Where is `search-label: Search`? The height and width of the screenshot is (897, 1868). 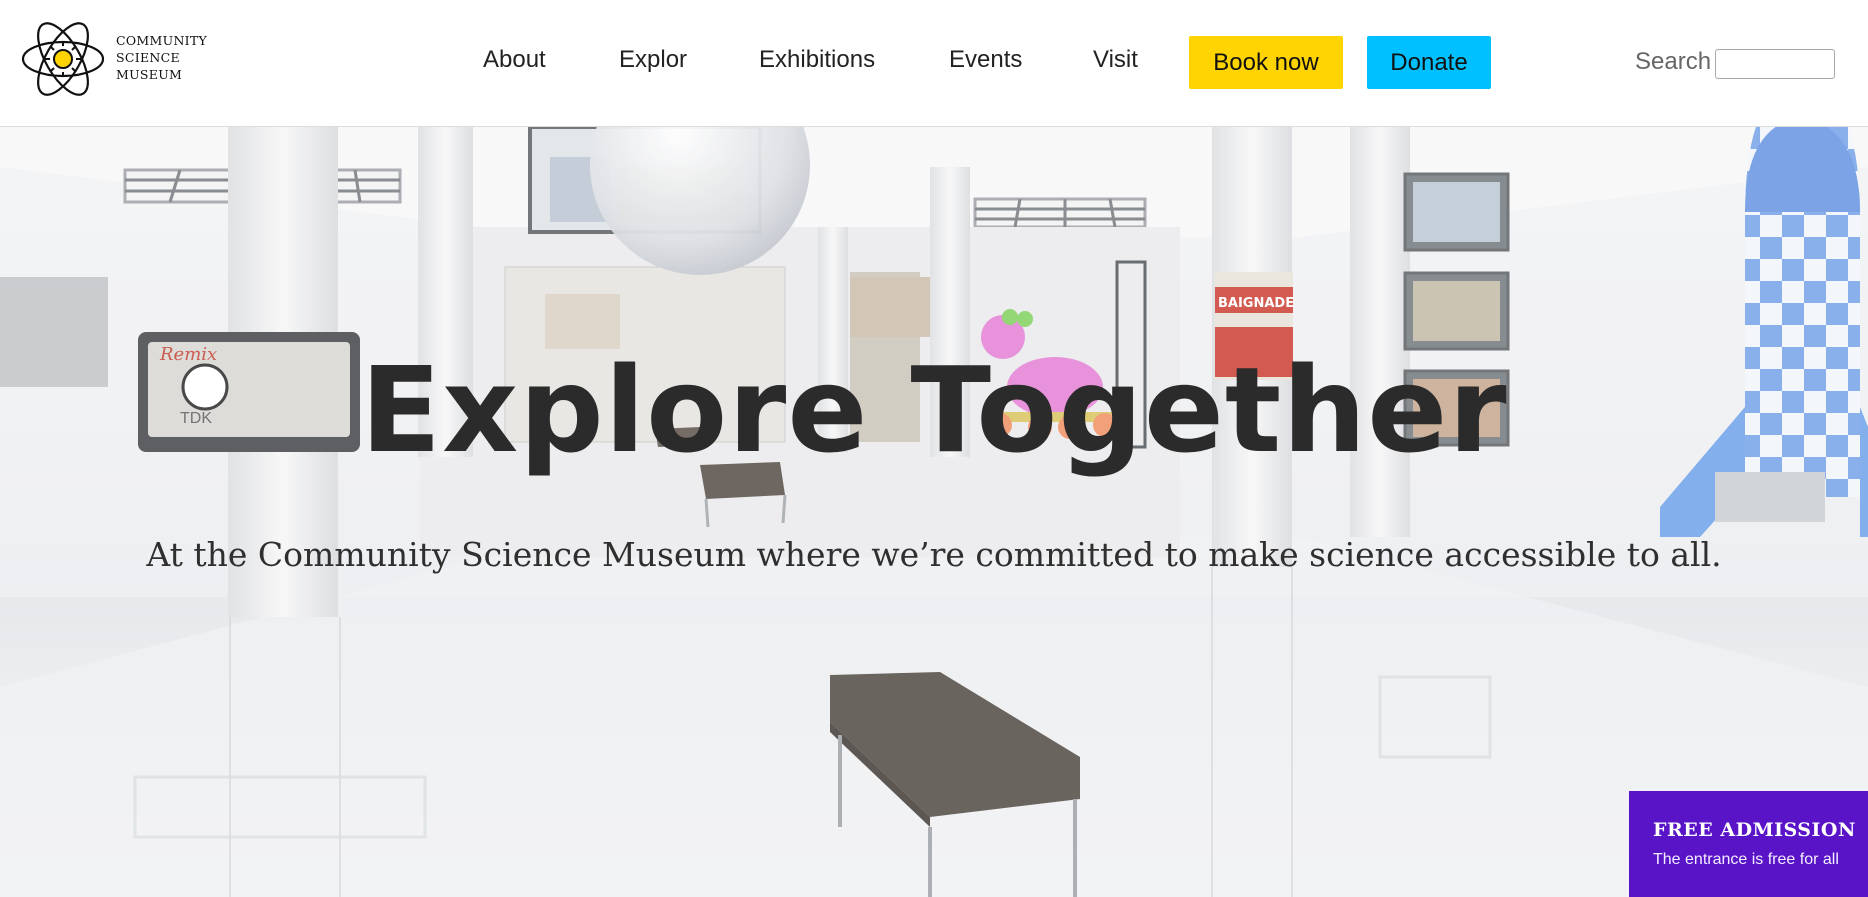 search-label: Search is located at coordinates (1673, 61).